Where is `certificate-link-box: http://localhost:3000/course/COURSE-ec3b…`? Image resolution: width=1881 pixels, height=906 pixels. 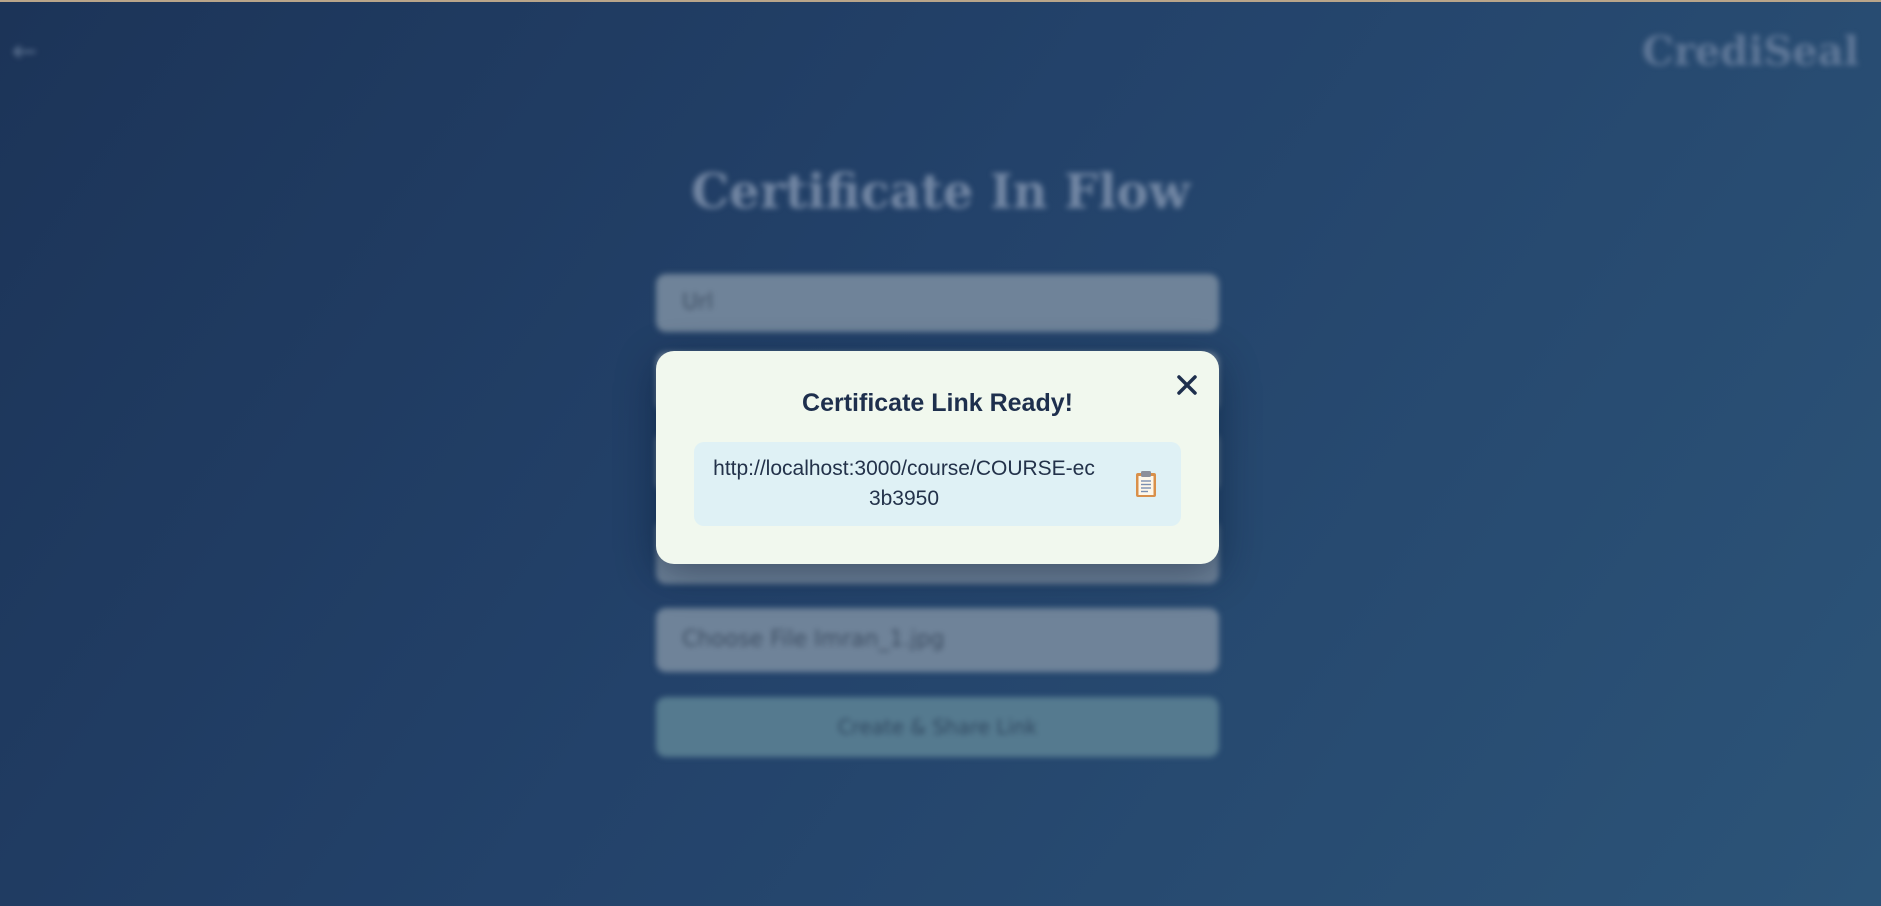 certificate-link-box: http://localhost:3000/course/COURSE-ec3b… is located at coordinates (937, 484).